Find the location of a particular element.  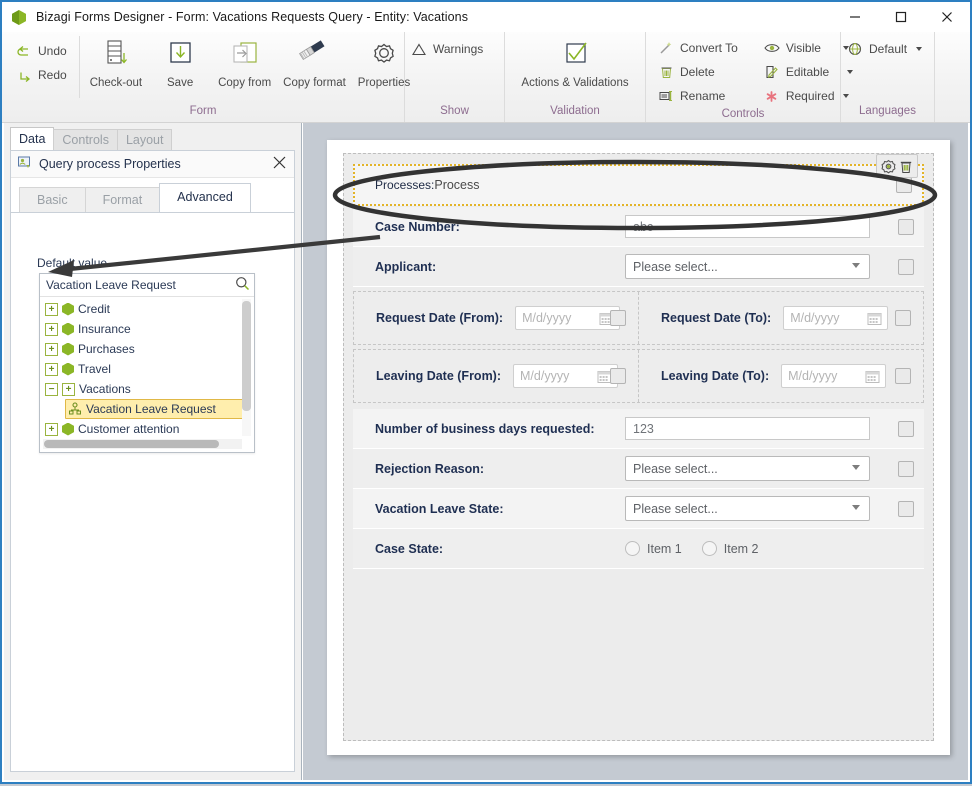

search-input is located at coordinates (140, 285).